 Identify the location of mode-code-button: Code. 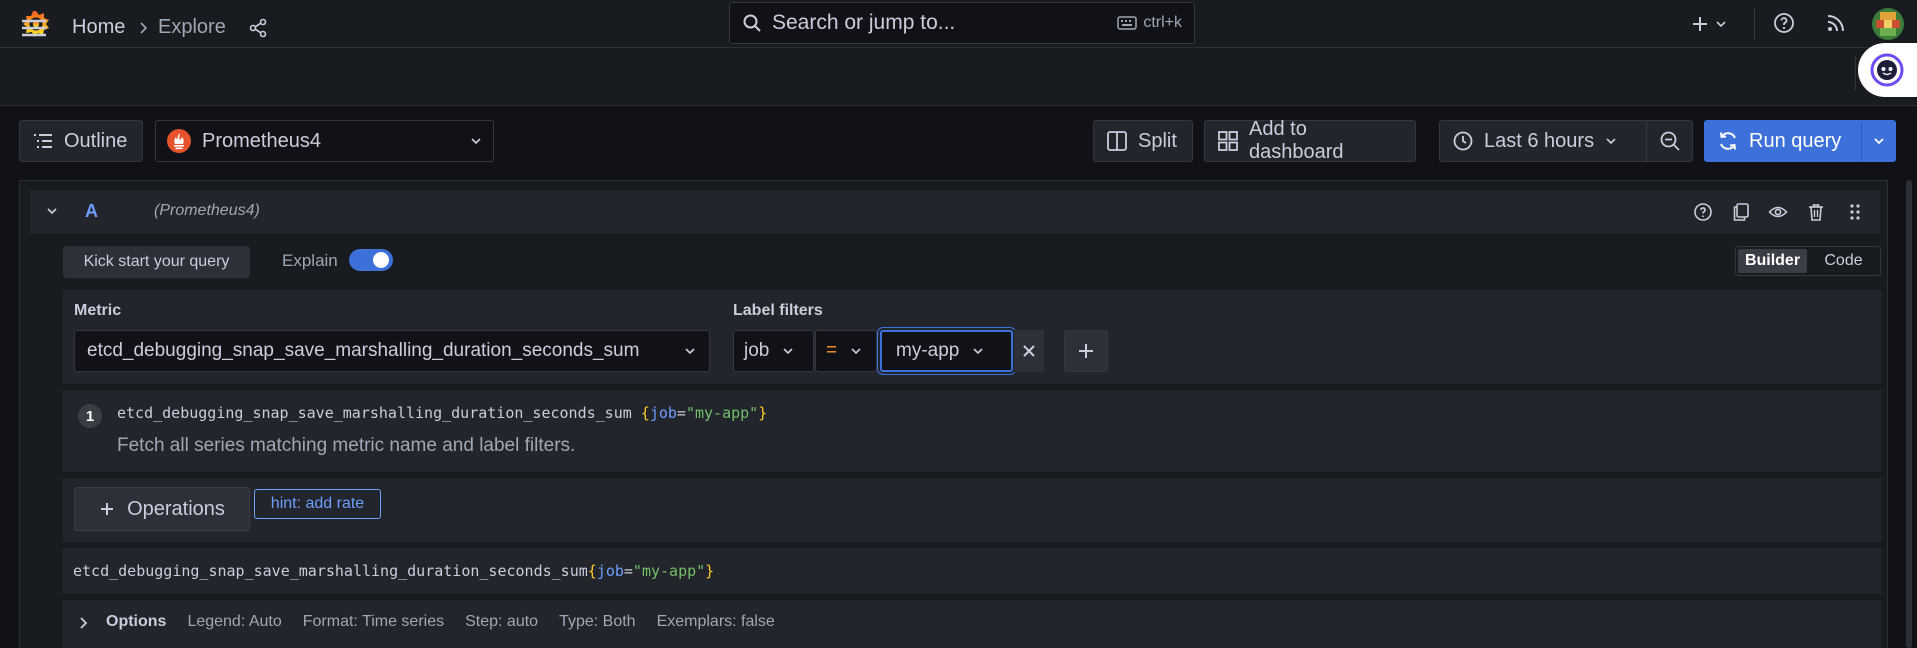
(1843, 261).